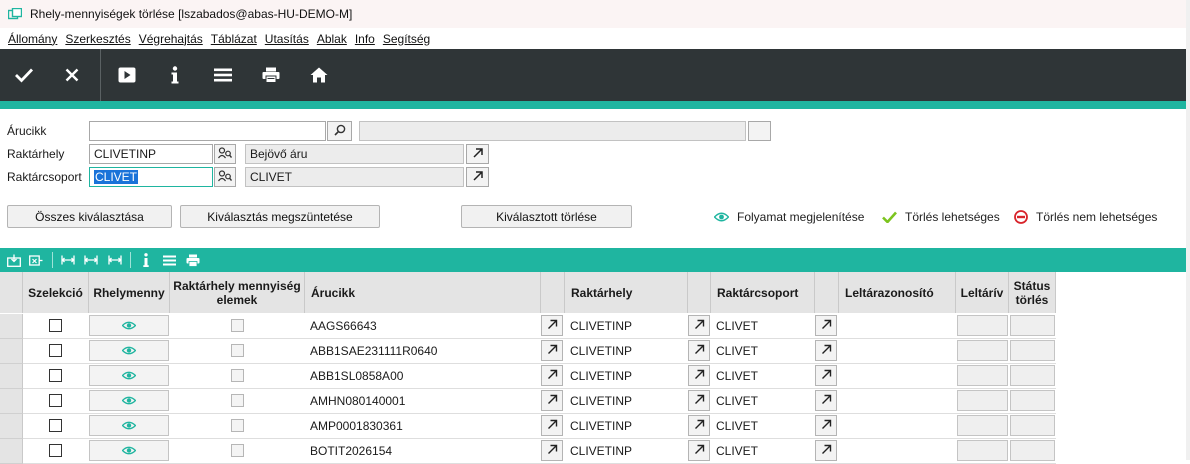 This screenshot has height=464, width=1190. Describe the element at coordinates (207, 131) in the screenshot. I see `arucikk-input` at that location.